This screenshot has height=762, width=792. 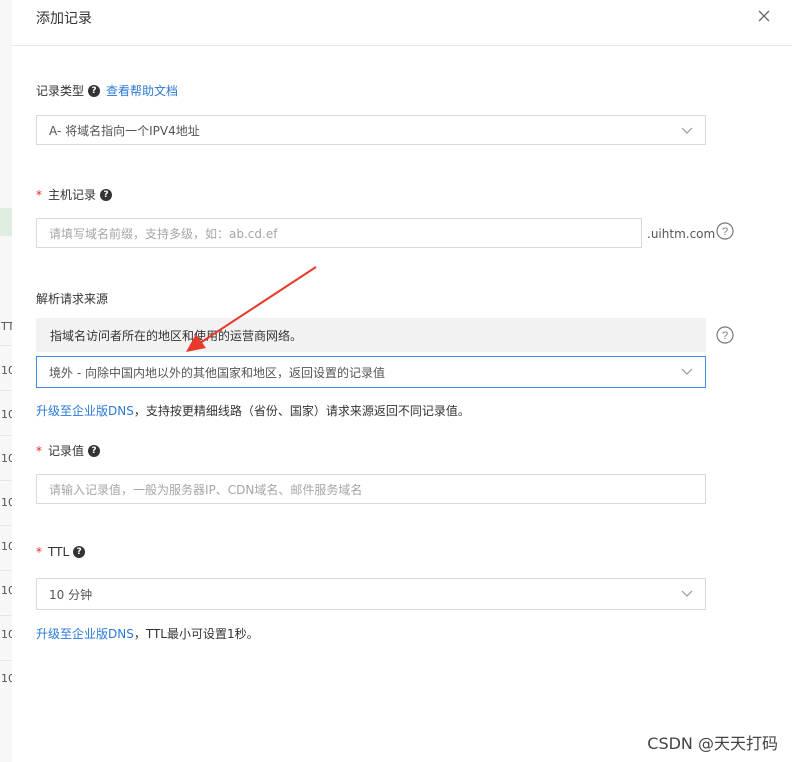 What do you see at coordinates (371, 335) in the screenshot?
I see `resolve-source-notice: 指域名访问者所在的地区和使用的运营商网络。` at bounding box center [371, 335].